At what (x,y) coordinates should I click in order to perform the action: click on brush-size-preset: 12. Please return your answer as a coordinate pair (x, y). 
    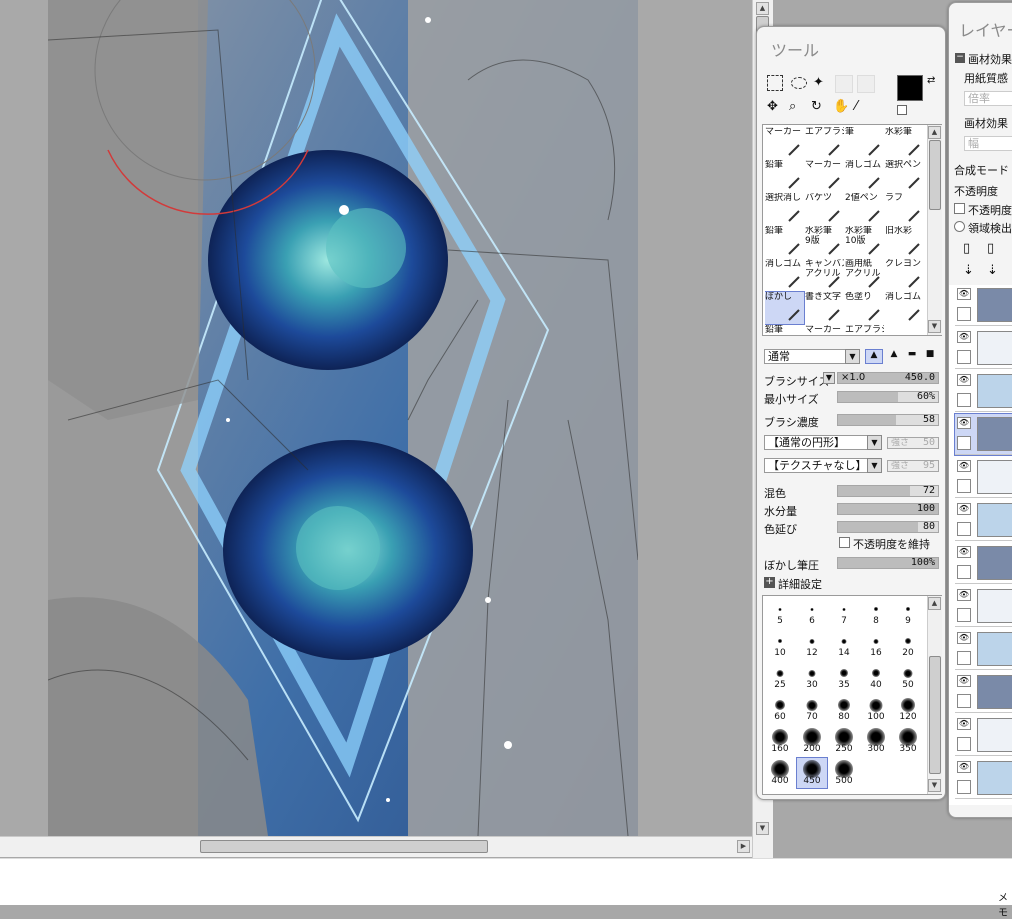
    Looking at the image, I should click on (812, 645).